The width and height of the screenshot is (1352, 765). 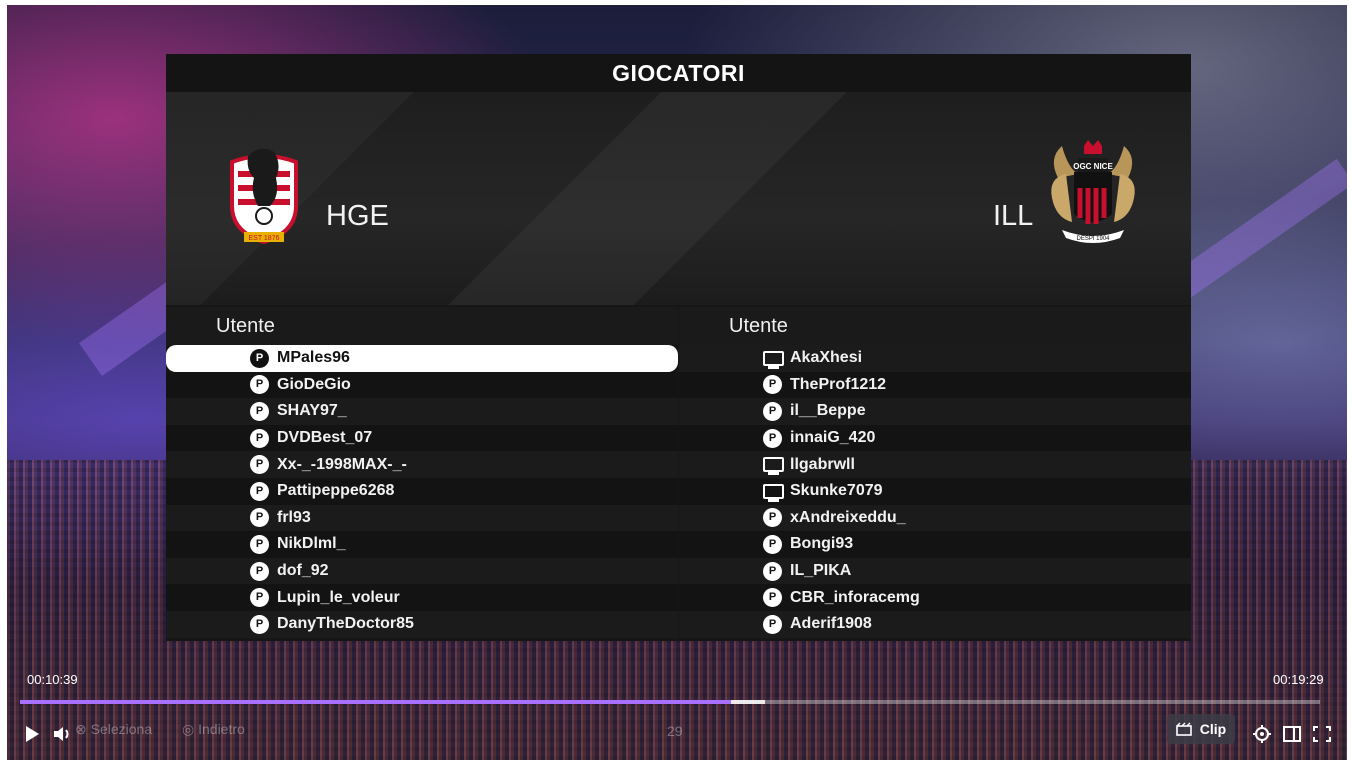 What do you see at coordinates (336, 491) in the screenshot?
I see `player-name: Pattipeppe6268` at bounding box center [336, 491].